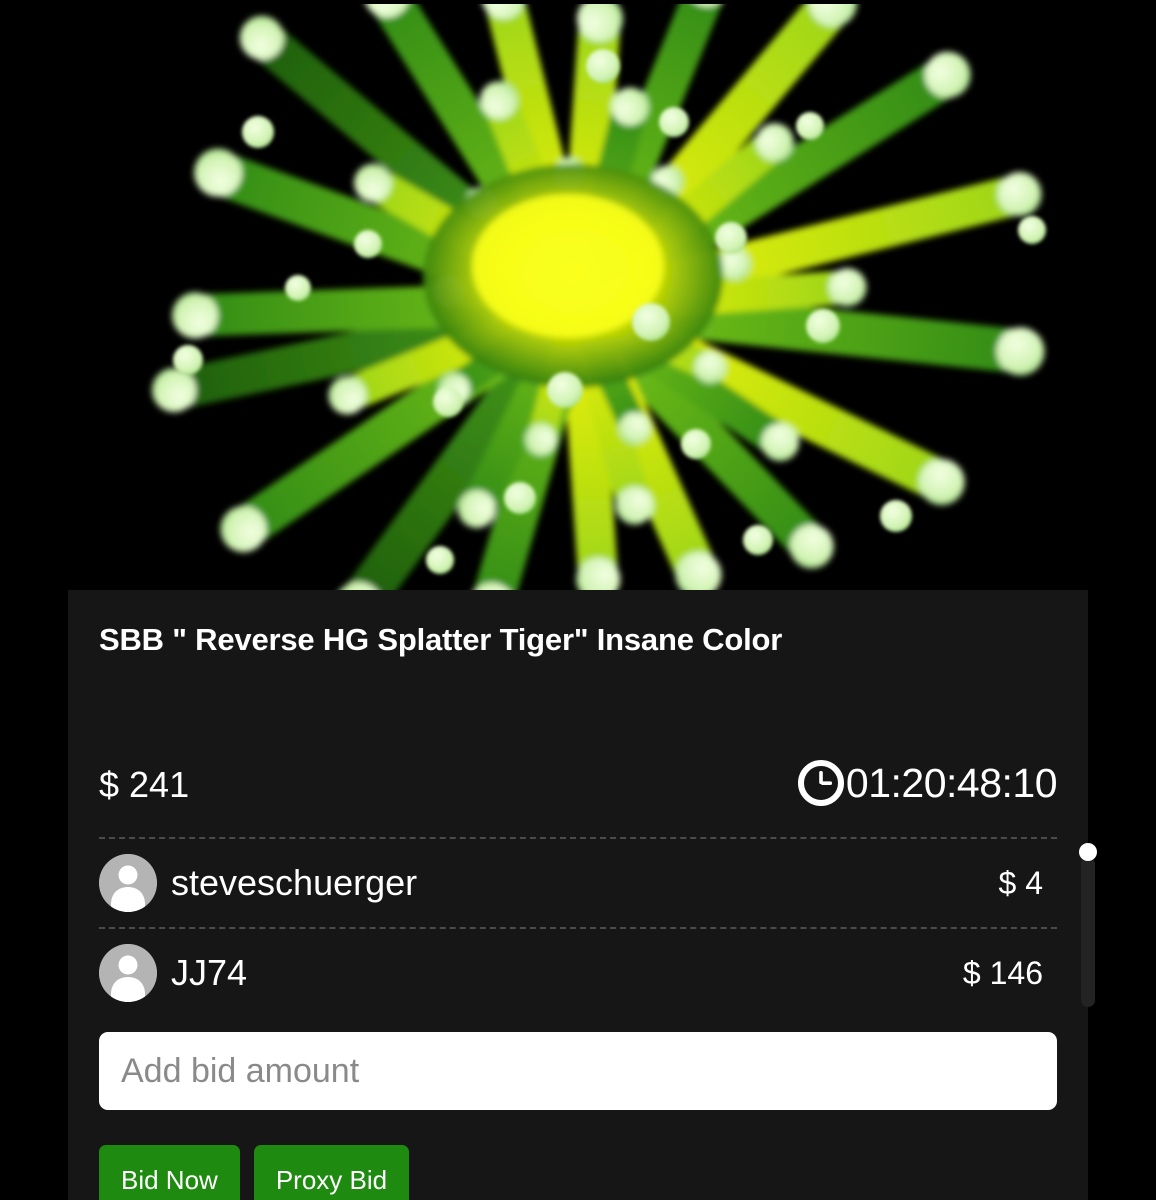 This screenshot has height=1200, width=1156. I want to click on list-item: JJ74 $ 146, so click(578, 973).